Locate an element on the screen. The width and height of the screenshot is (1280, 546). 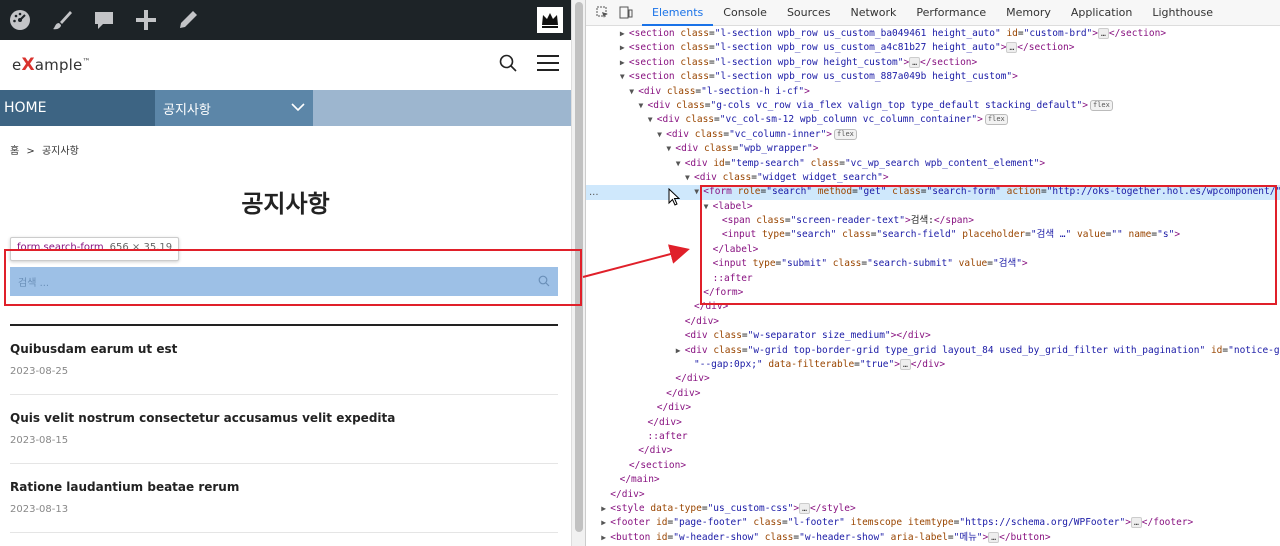
nav-notice: 공지사항 is located at coordinates (234, 108).